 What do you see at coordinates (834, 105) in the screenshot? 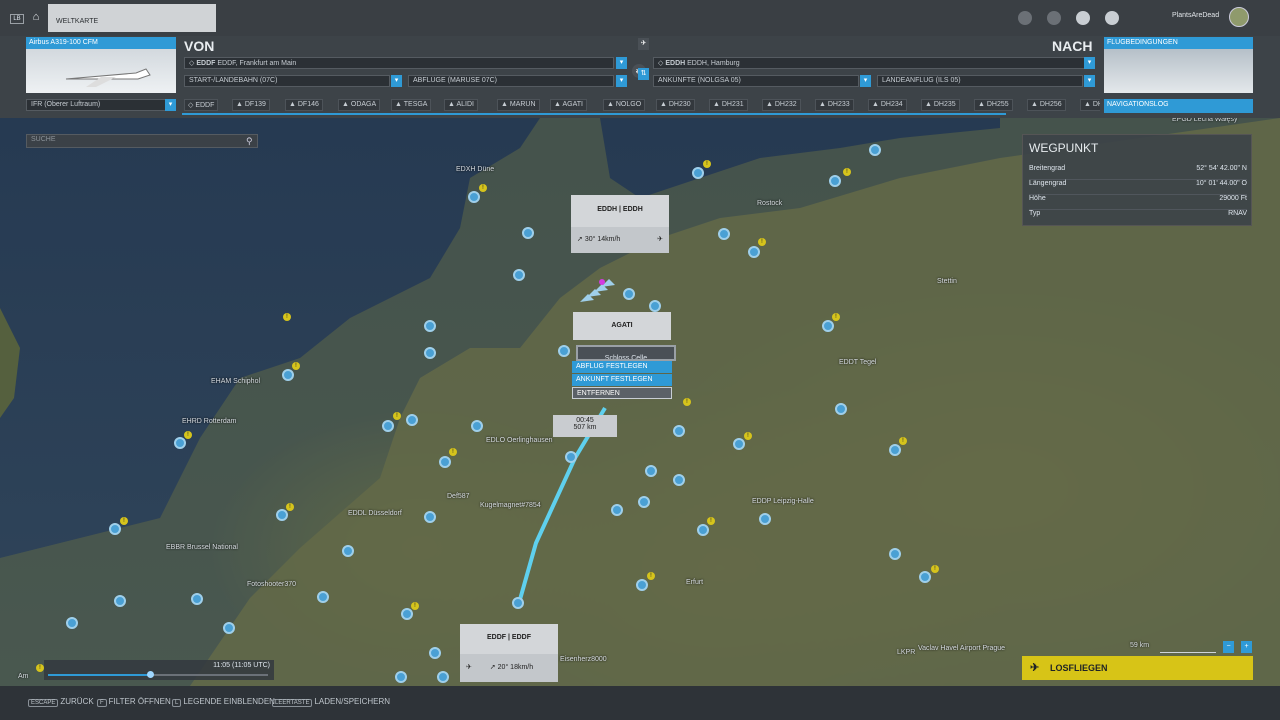
I see `waypoint-chip: ▲ DH233` at bounding box center [834, 105].